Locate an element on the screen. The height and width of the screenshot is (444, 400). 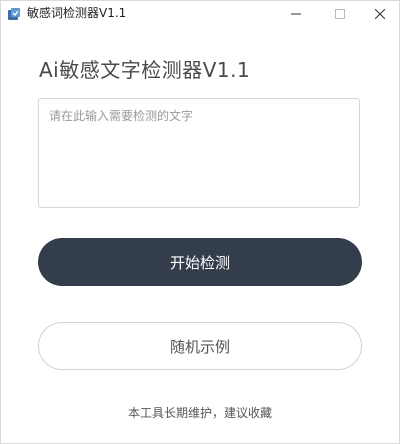
window-title: 敏感词检测器V1.1 is located at coordinates (77, 13).